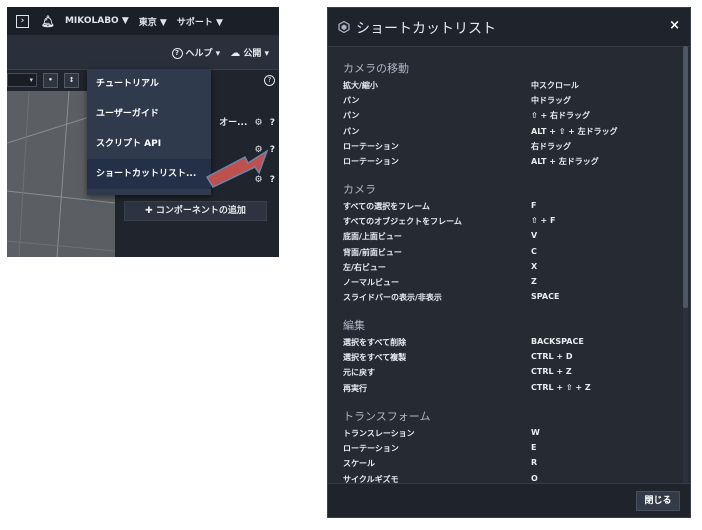  I want to click on shortcut-key: CTRL + D, so click(552, 357).